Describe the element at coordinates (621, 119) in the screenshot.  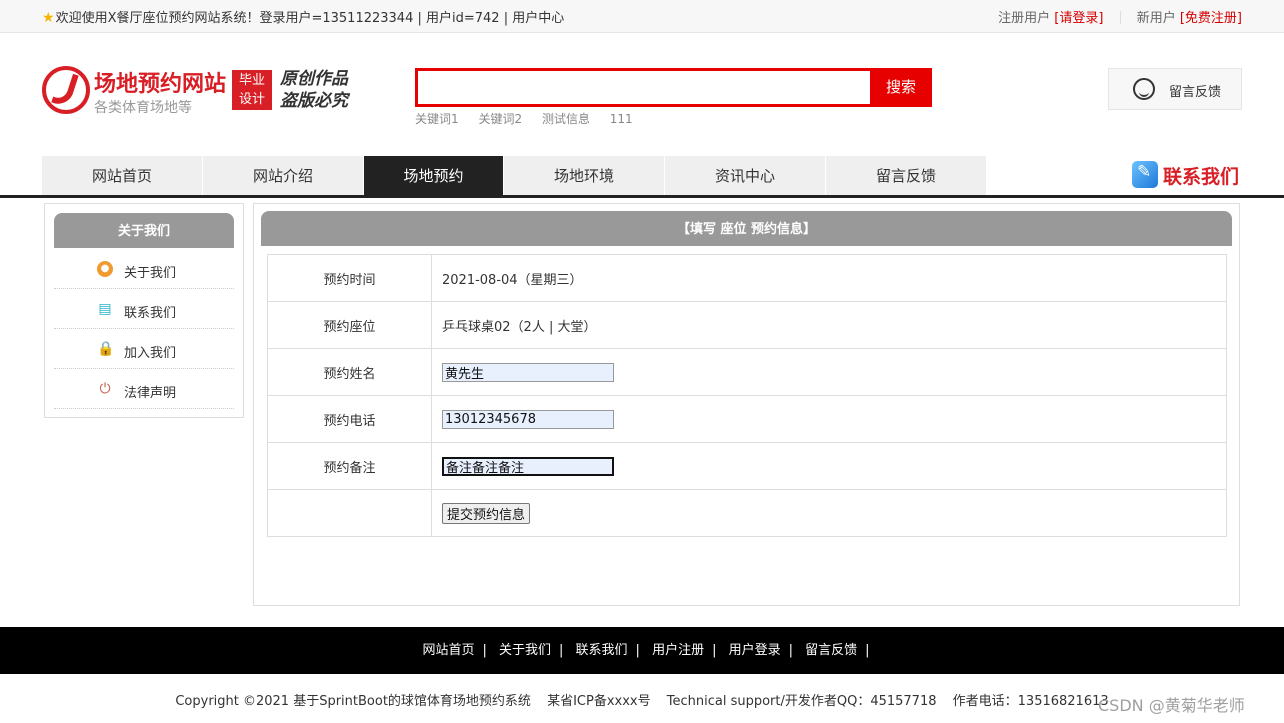
I see `hot-keyword-link: 111` at that location.